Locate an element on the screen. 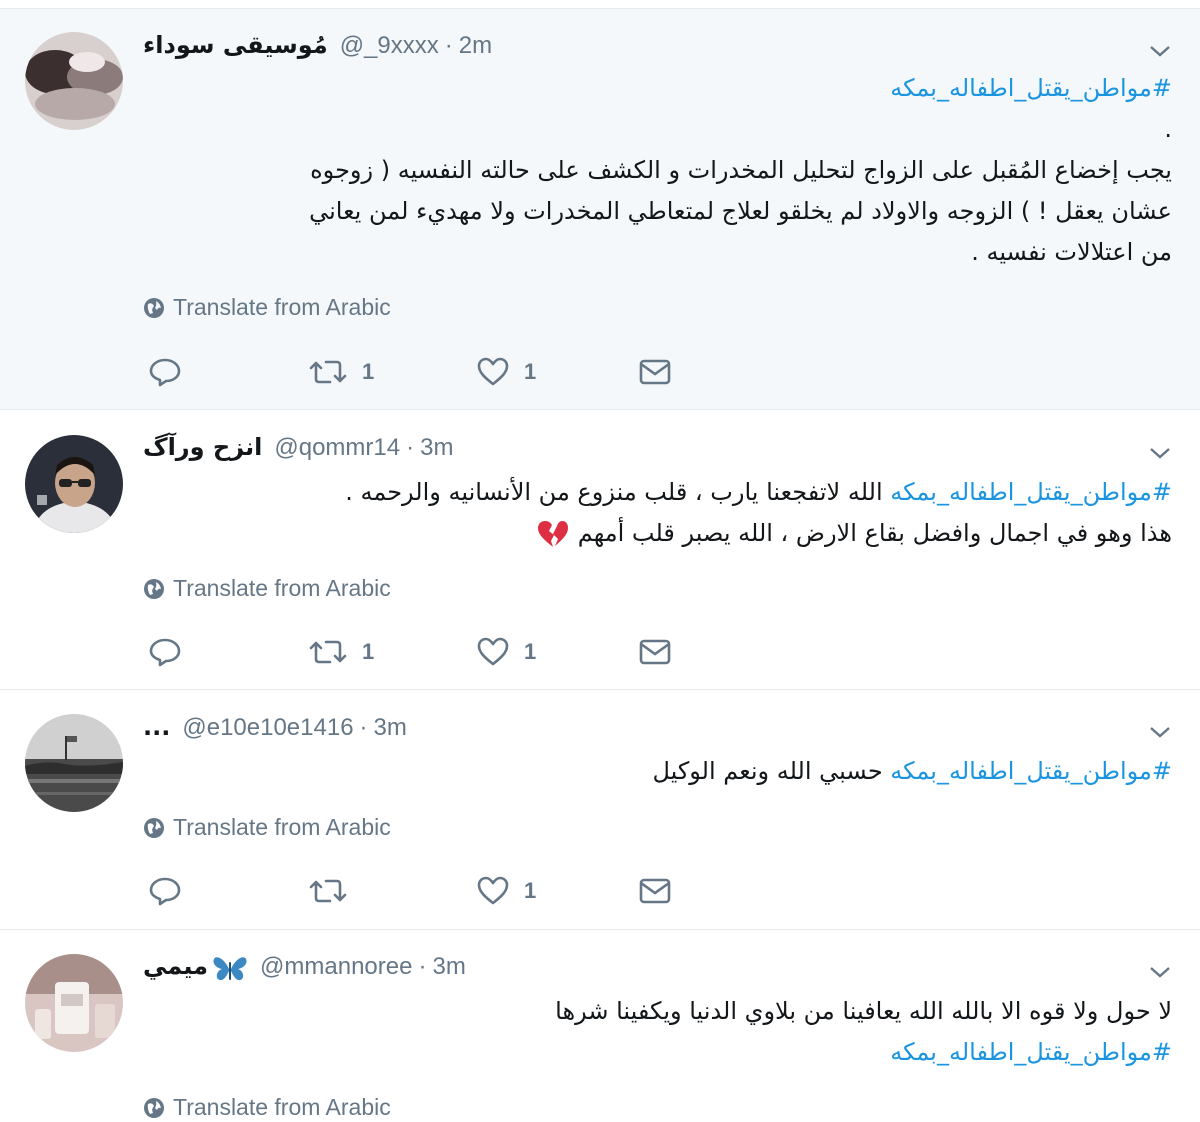  retweet-count: 1 is located at coordinates (368, 651).